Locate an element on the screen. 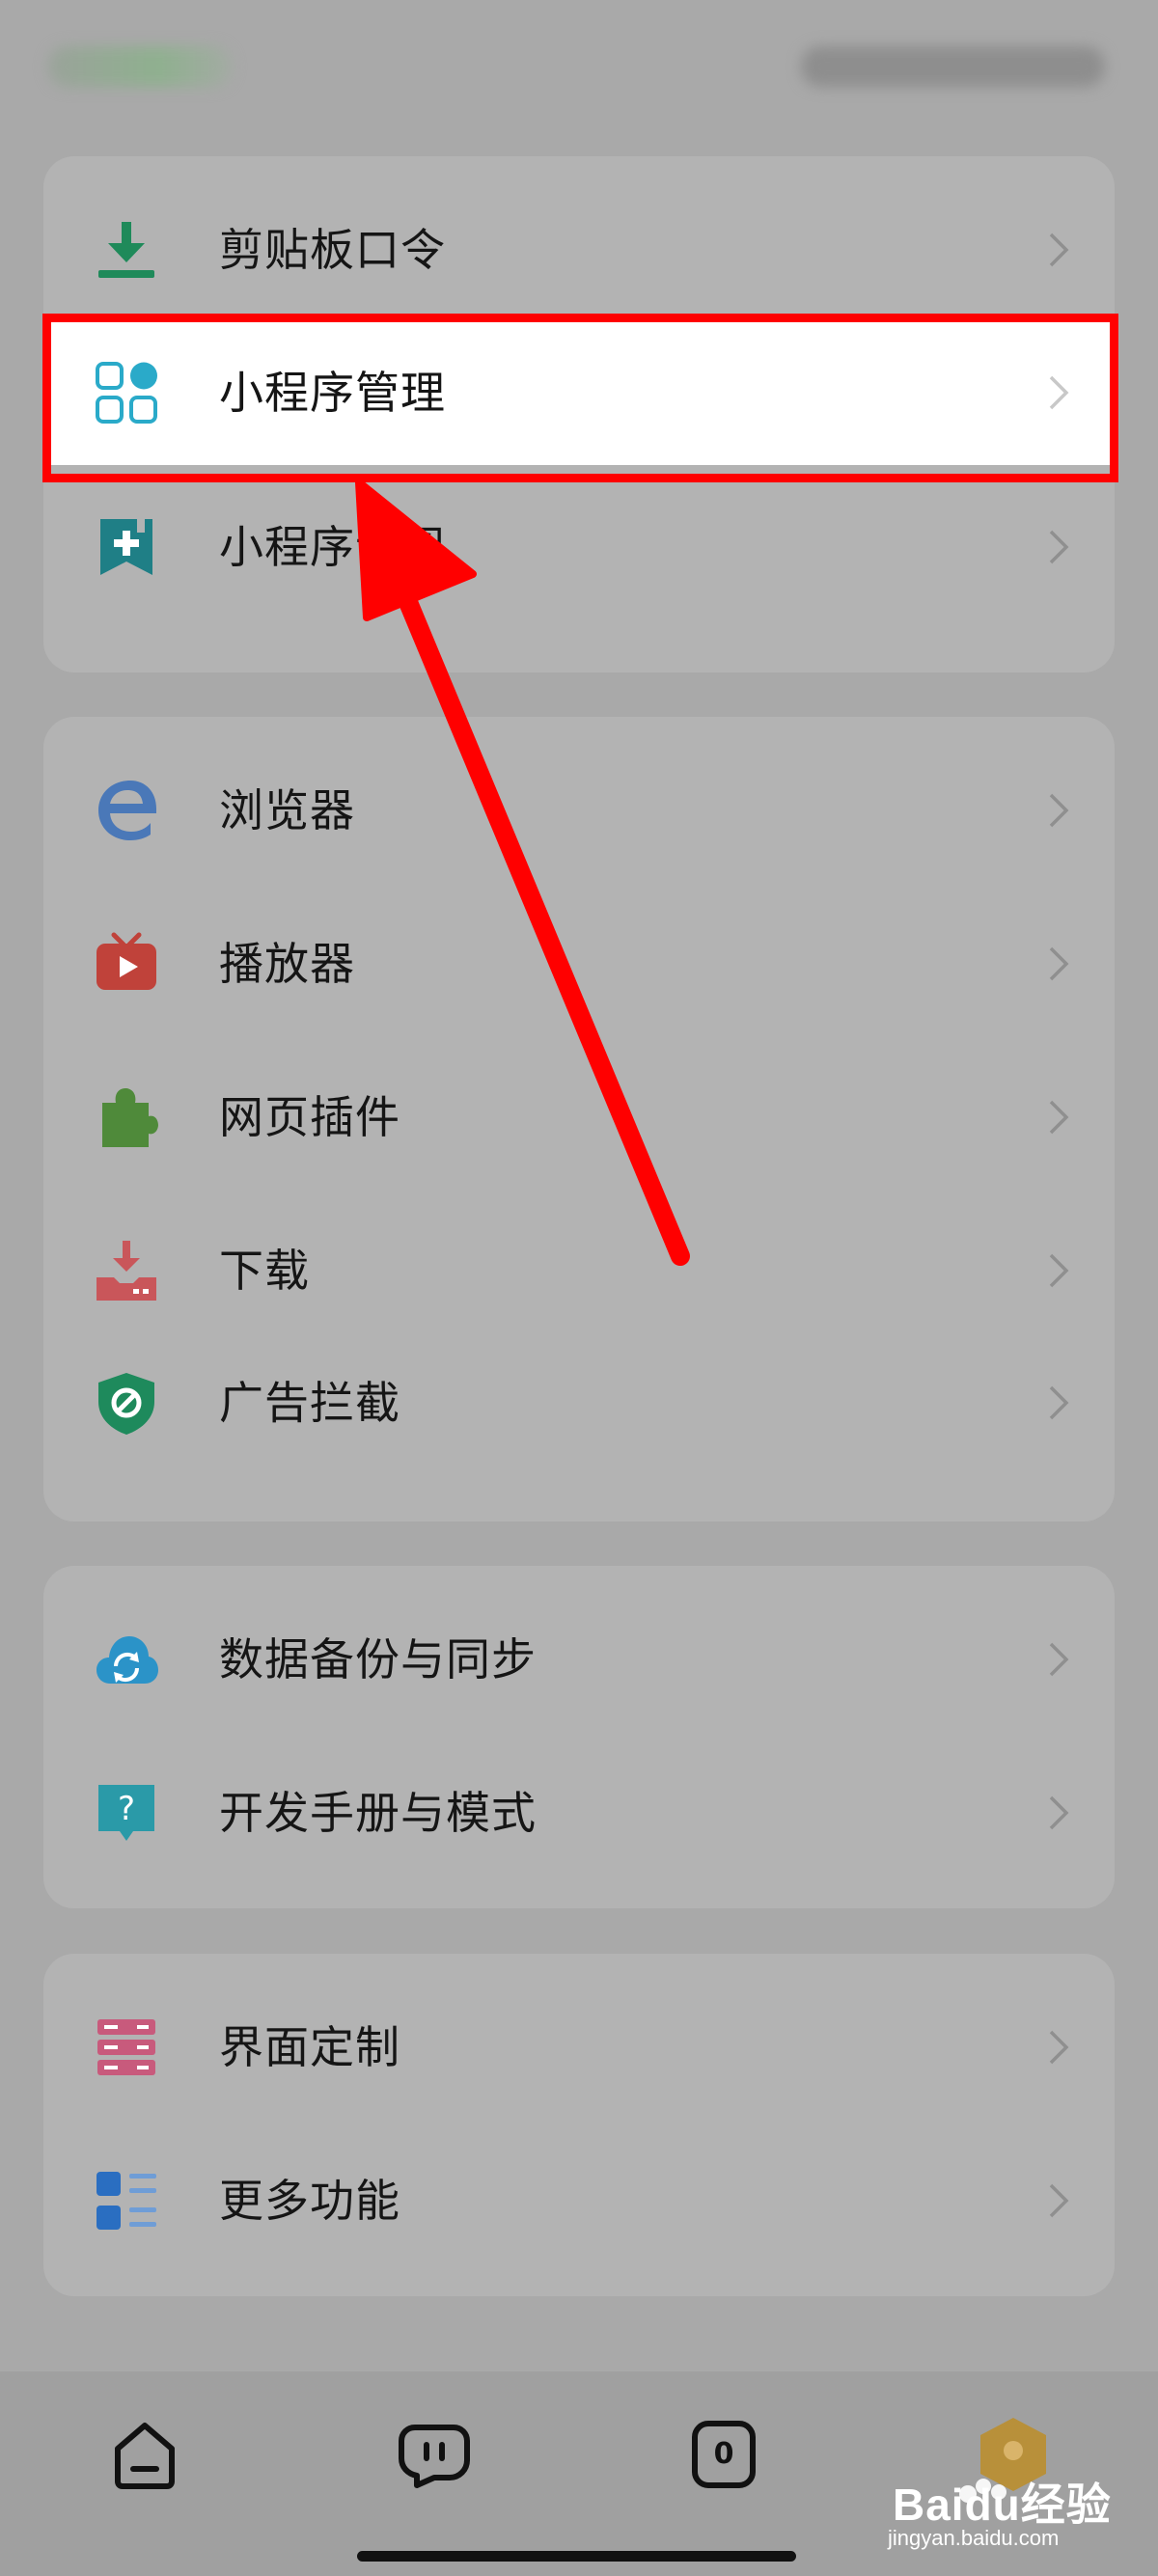  menu-item-label: 浏览器 is located at coordinates (287, 810).